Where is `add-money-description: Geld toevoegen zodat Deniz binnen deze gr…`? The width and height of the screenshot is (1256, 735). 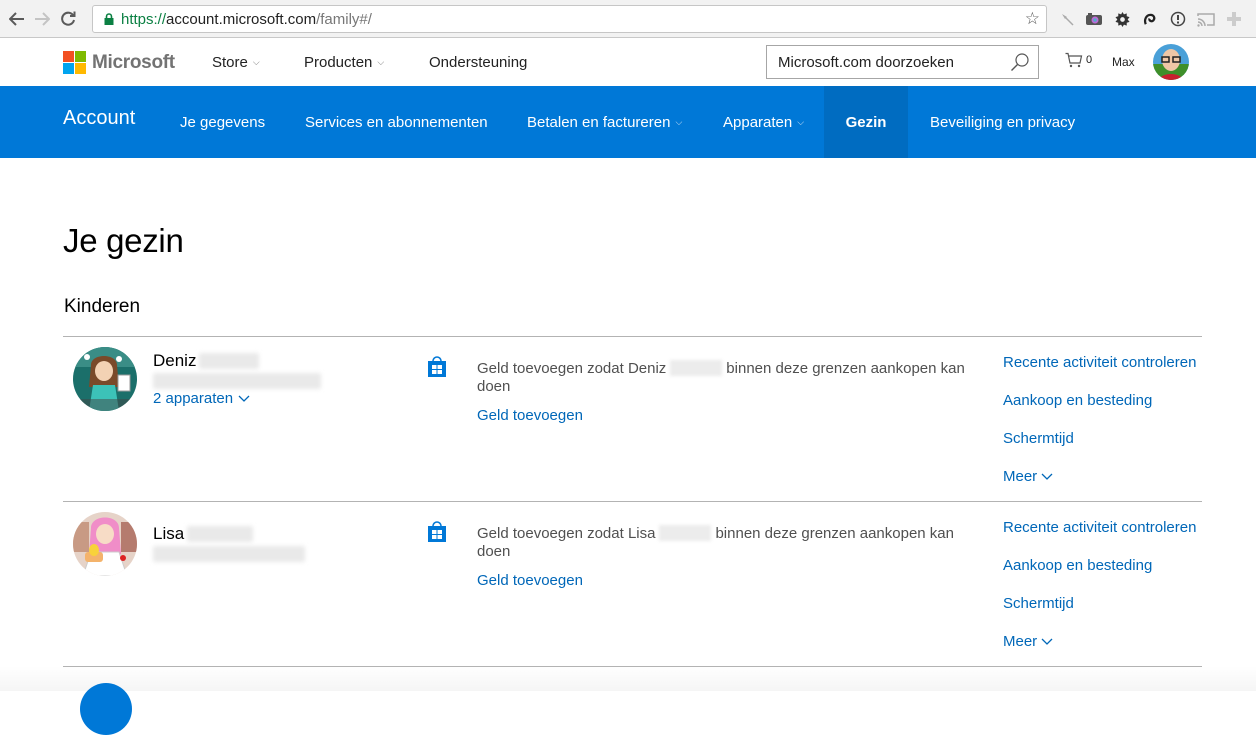
add-money-description: Geld toevoegen zodat Deniz binnen deze gr… is located at coordinates (727, 378).